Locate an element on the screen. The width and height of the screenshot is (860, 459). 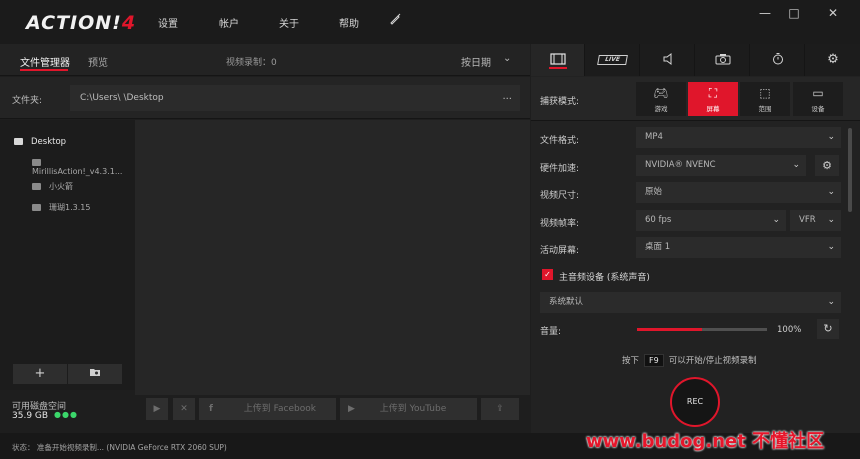
region-icon: ⬚ is located at coordinates (765, 93).